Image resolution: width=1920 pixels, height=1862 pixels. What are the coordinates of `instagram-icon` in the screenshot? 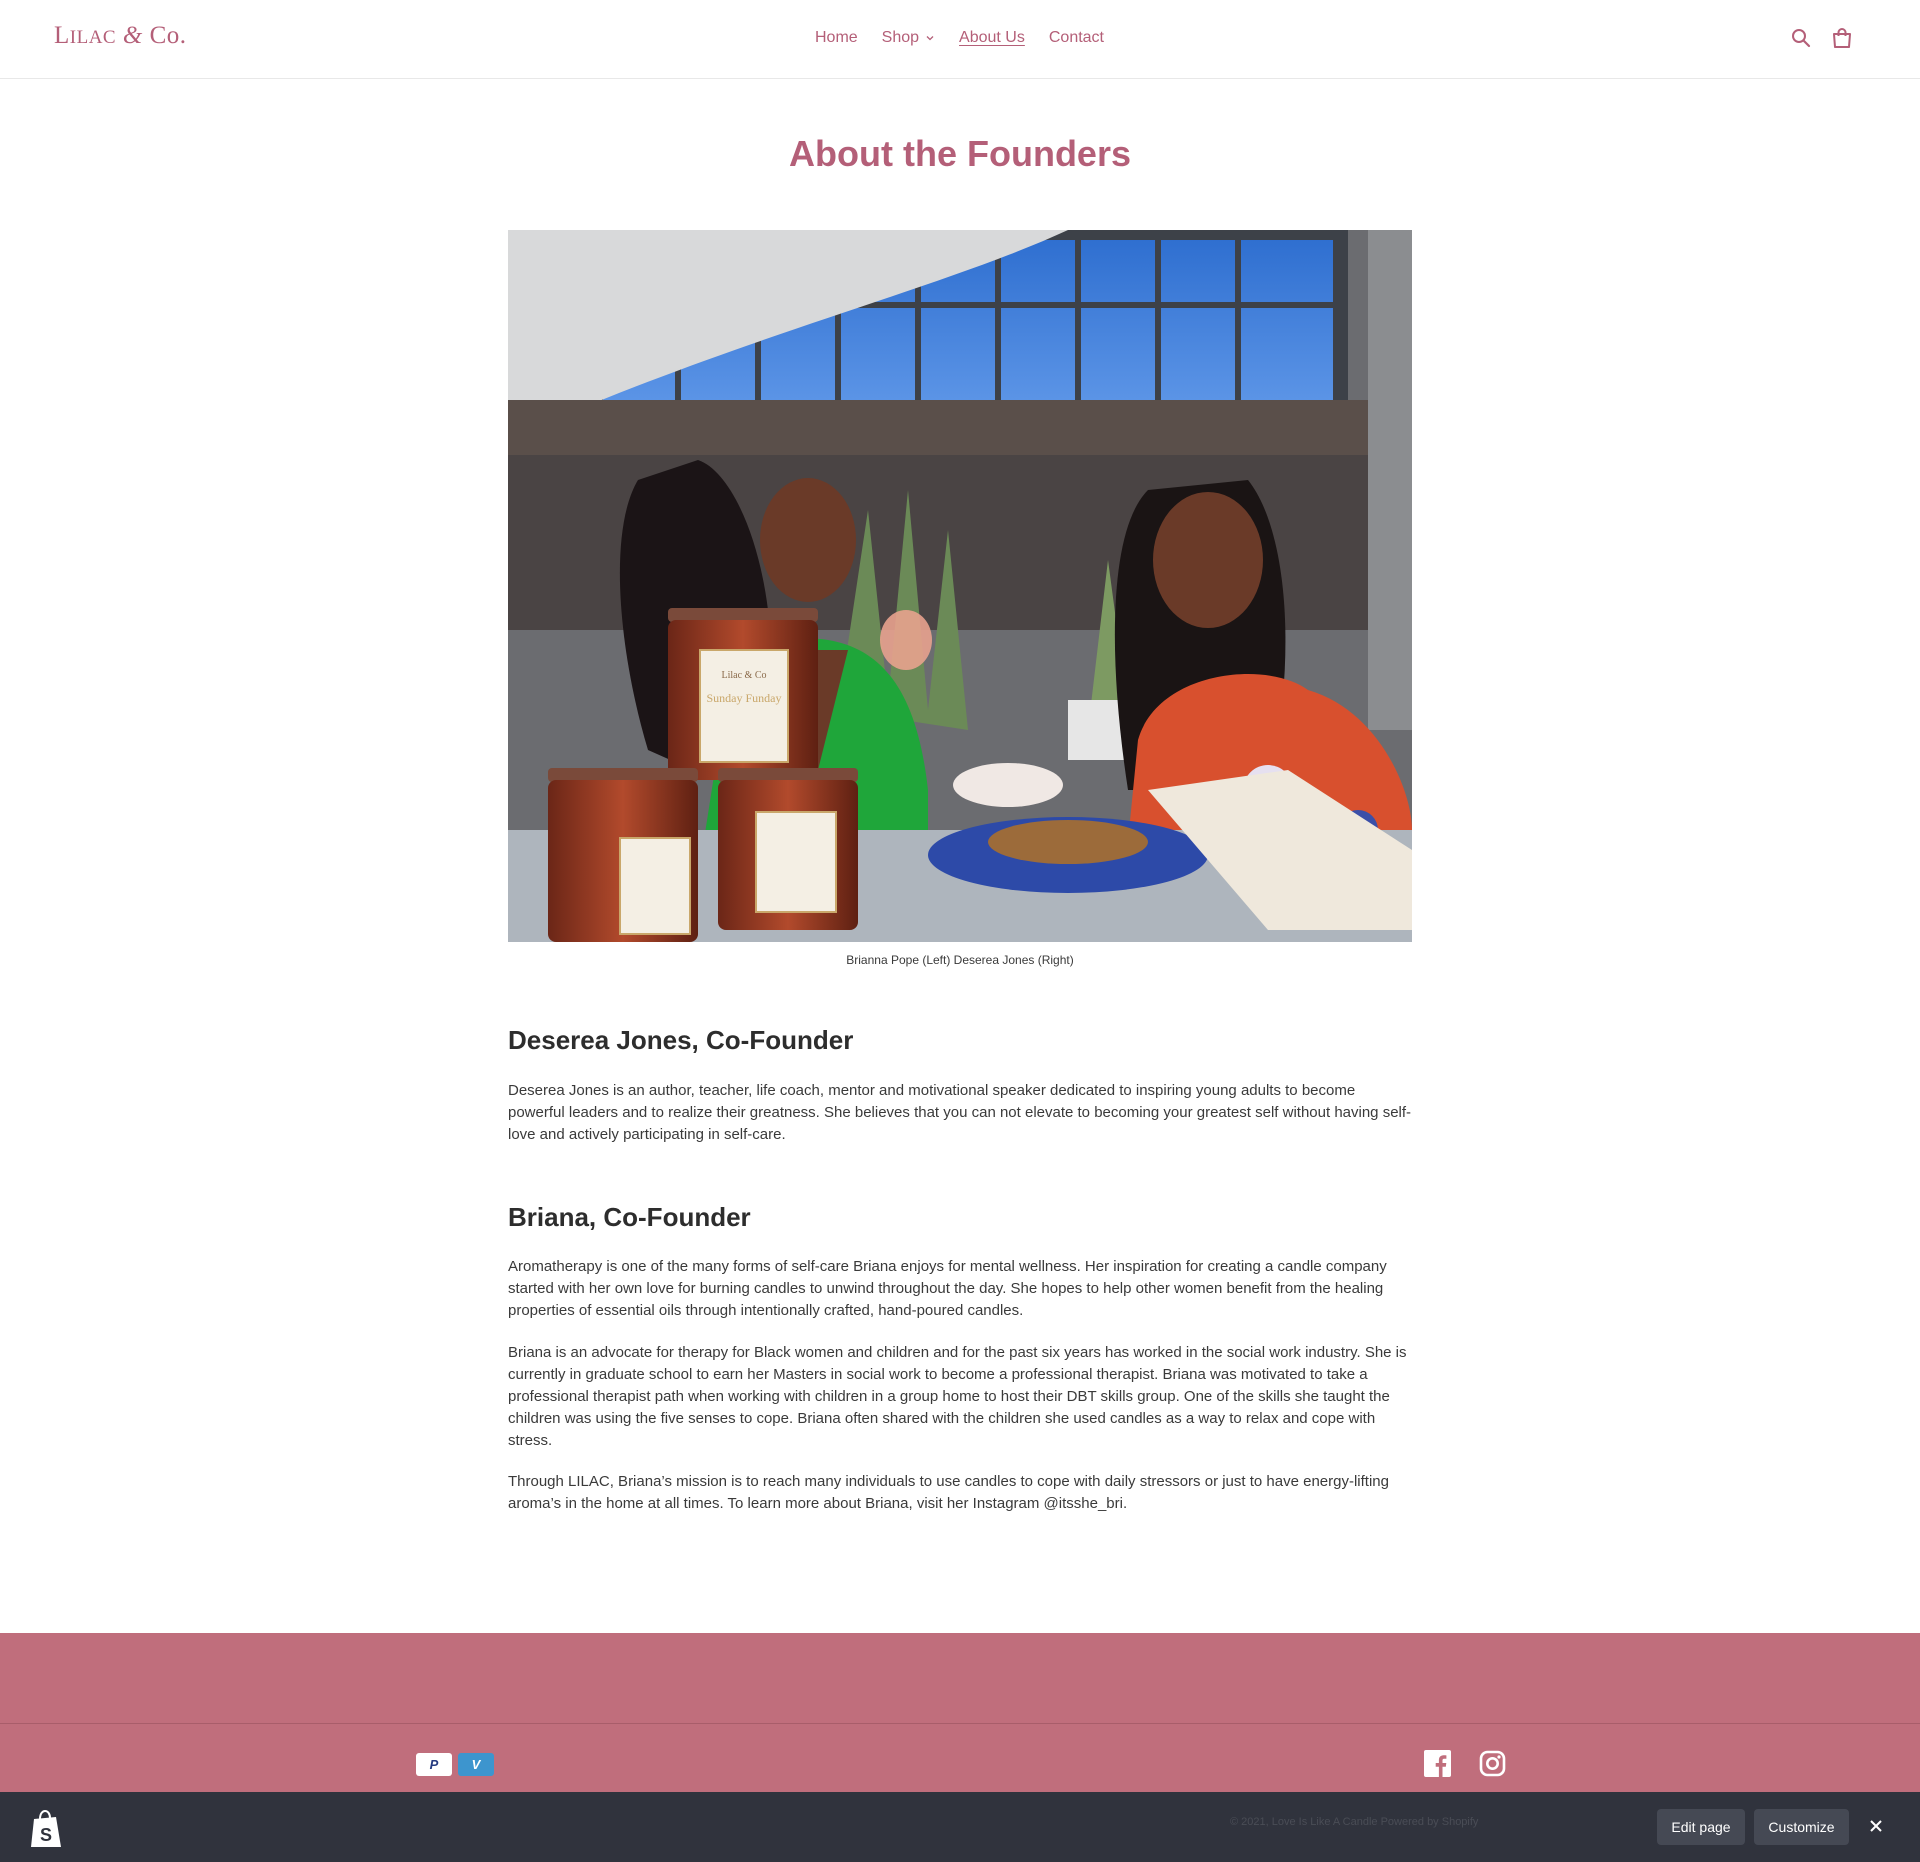 It's located at (1492, 1763).